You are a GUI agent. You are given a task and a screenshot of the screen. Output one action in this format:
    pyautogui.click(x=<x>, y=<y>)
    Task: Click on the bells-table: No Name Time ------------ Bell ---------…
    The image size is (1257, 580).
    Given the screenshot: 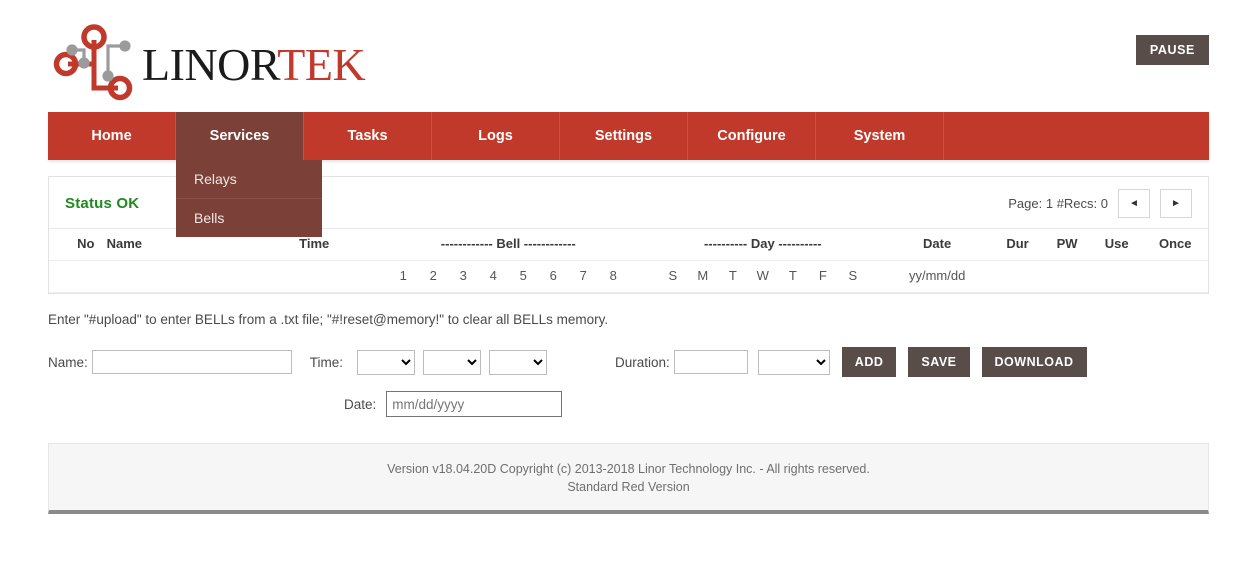 What is the action you would take?
    pyautogui.click(x=628, y=261)
    